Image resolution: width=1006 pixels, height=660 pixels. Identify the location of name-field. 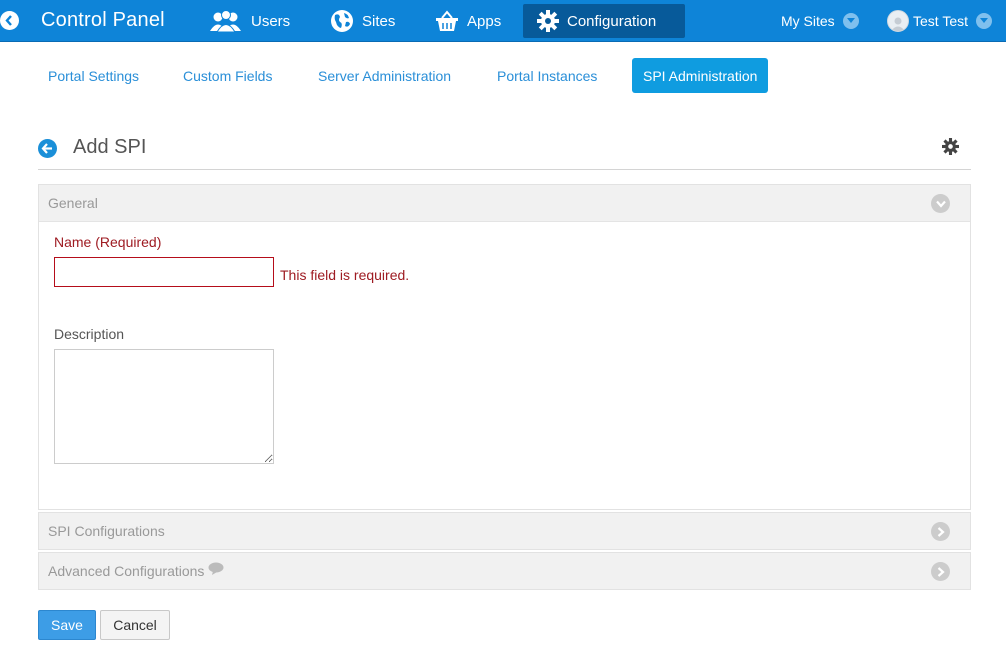
(164, 272).